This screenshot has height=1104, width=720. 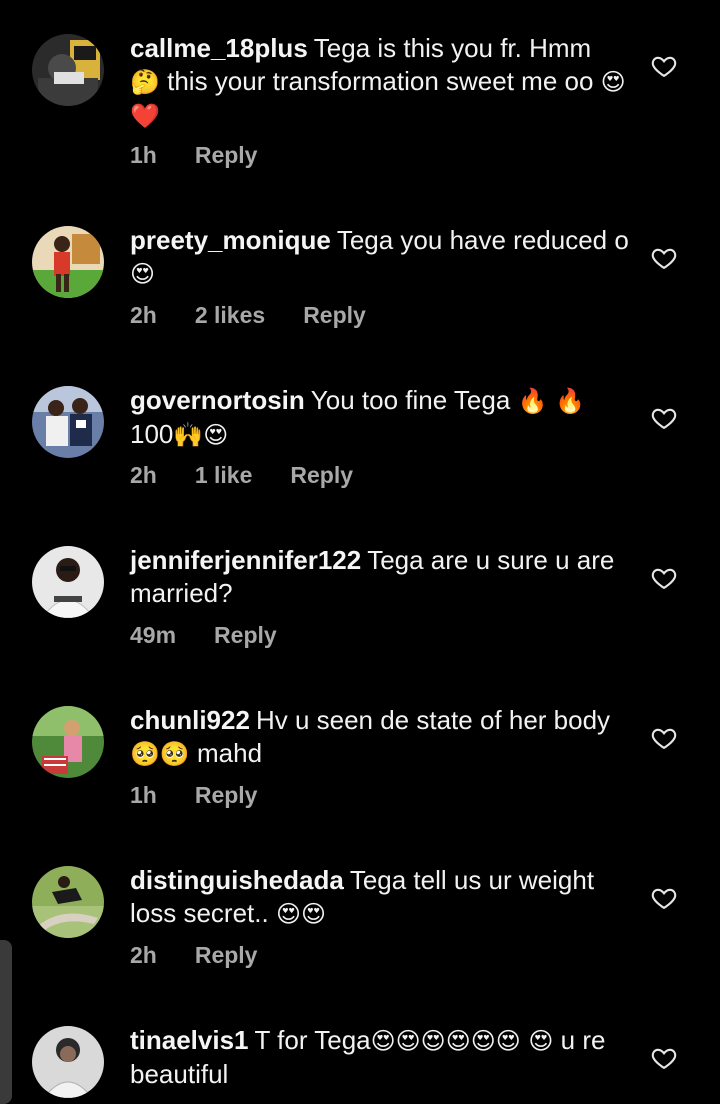 What do you see at coordinates (201, 435) in the screenshot?
I see `raised-hands-emoji: 🙌😍` at bounding box center [201, 435].